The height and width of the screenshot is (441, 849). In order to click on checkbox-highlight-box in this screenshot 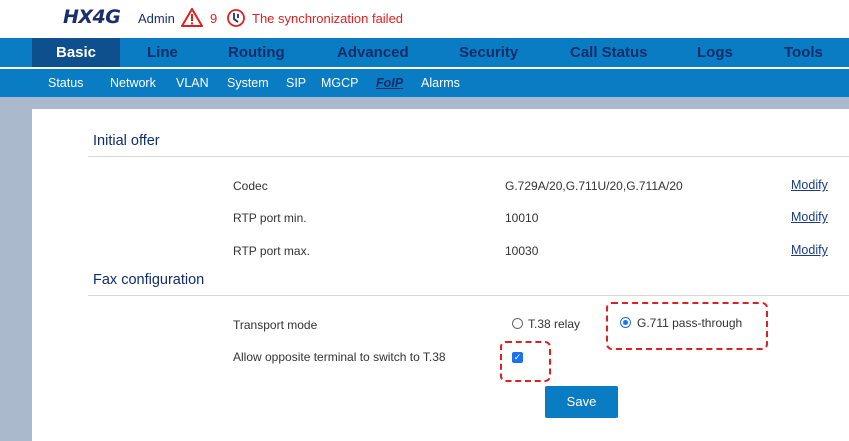, I will do `click(525, 361)`.